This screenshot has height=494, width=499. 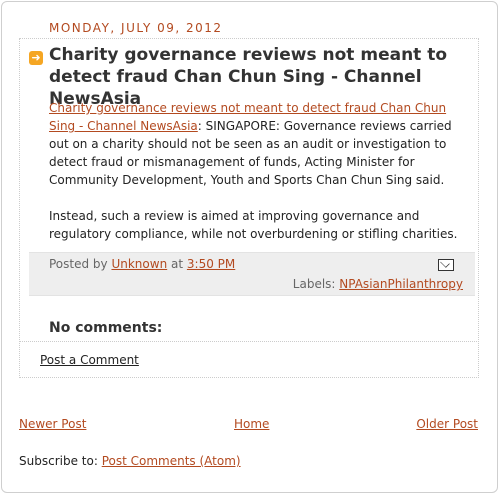 I want to click on post-comment-link: Post a Comment, so click(x=89, y=360).